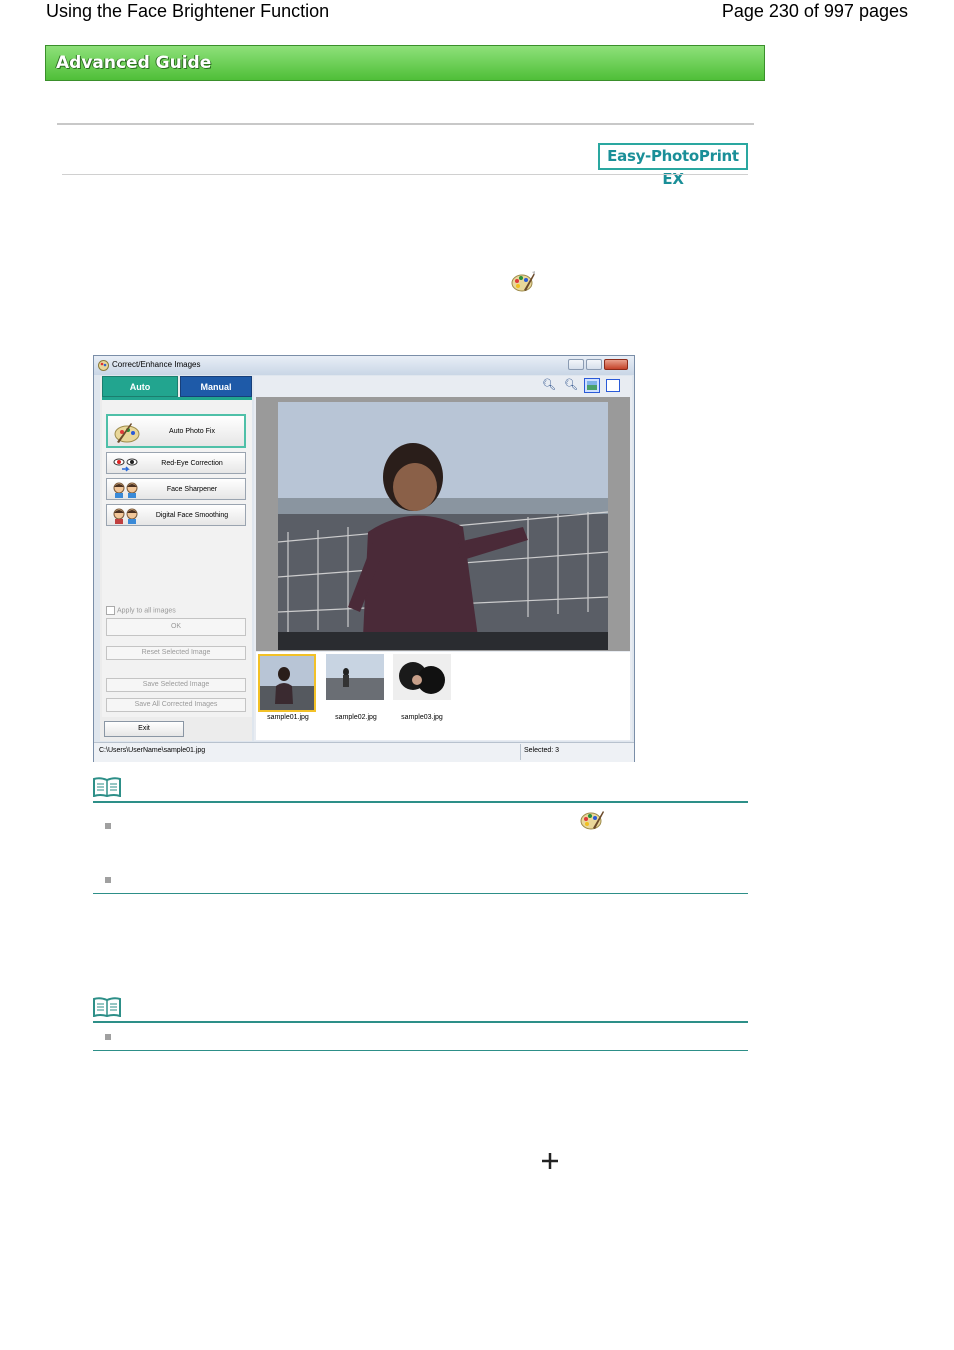 The image size is (954, 1350). I want to click on tab-manual: Manual, so click(216, 386).